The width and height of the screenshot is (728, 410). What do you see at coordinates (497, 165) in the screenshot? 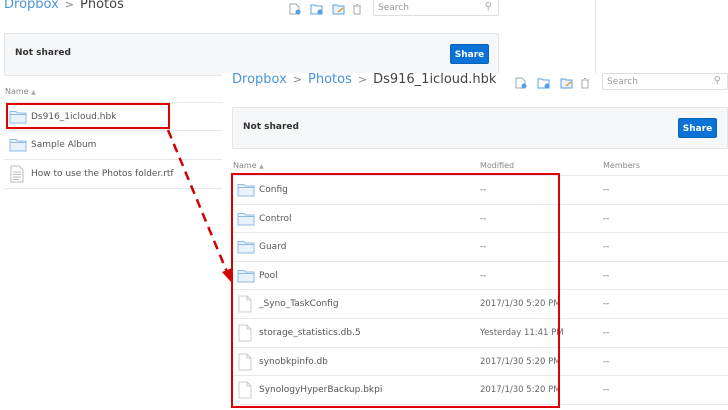
I see `column-header-modified: Modified` at bounding box center [497, 165].